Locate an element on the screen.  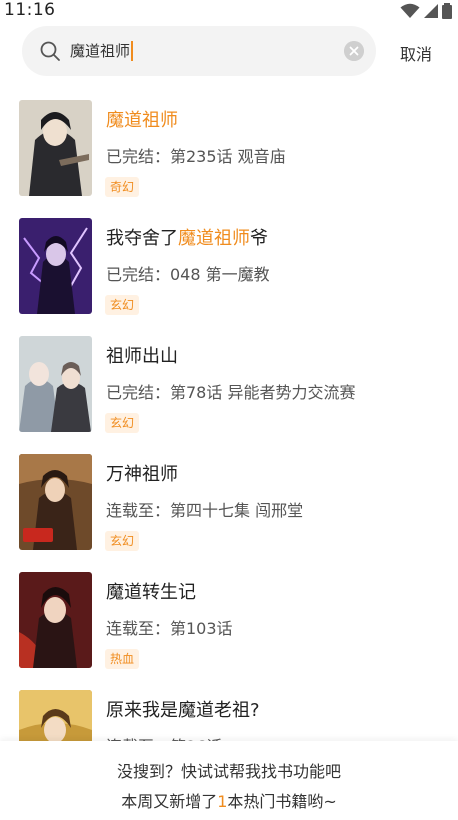
item-title: 祖师出山 is located at coordinates (142, 355).